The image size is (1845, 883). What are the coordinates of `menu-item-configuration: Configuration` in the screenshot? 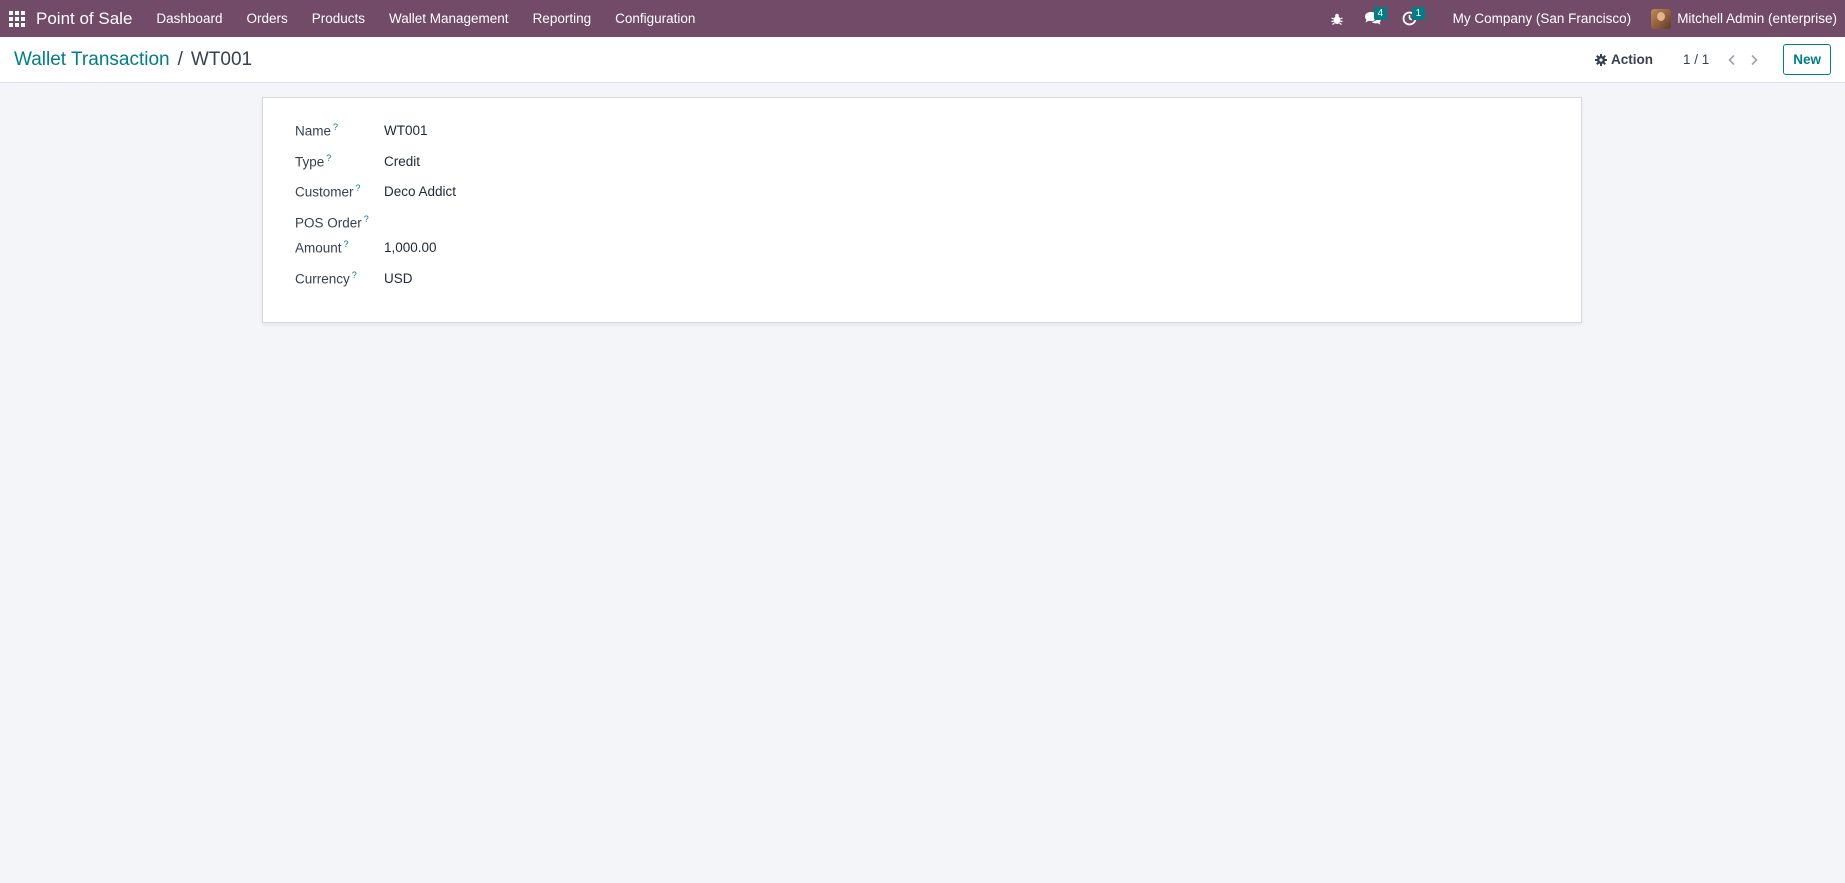 It's located at (655, 18).